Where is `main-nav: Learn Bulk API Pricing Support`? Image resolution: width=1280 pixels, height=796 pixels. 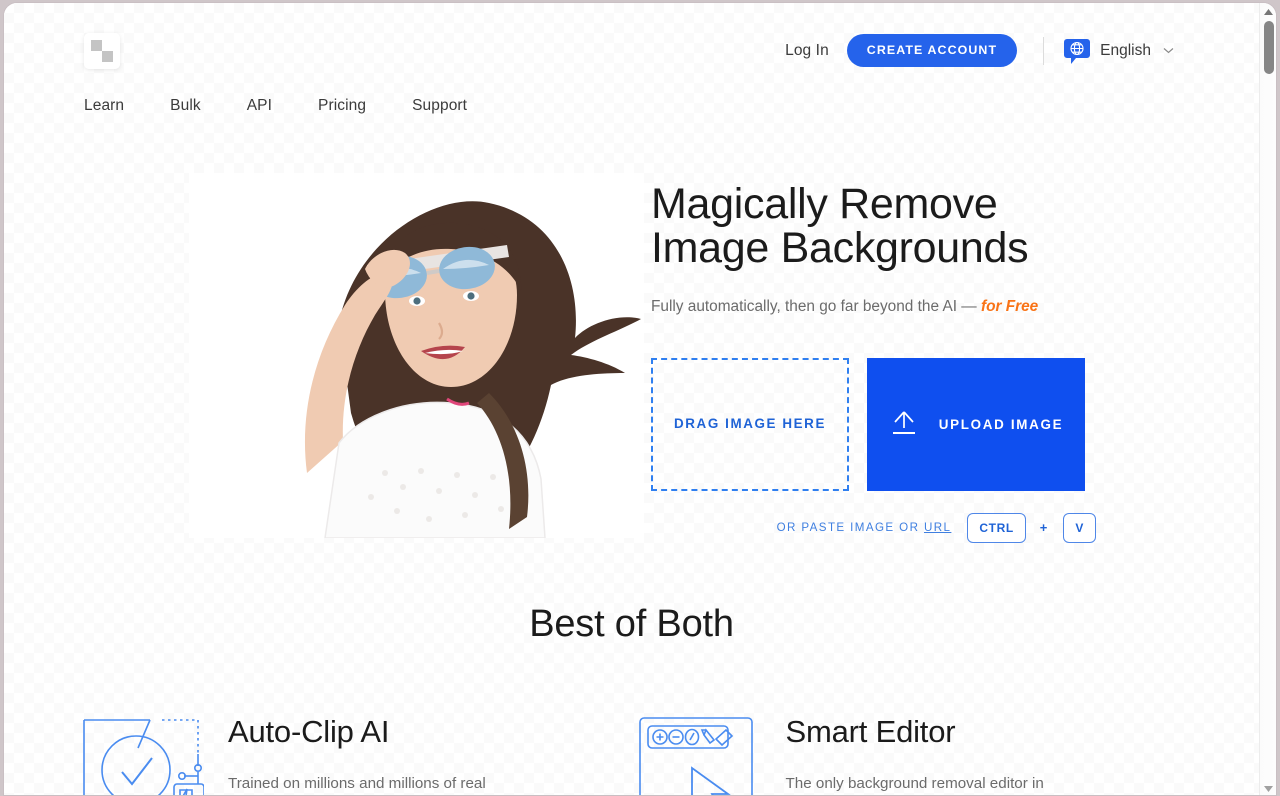 main-nav: Learn Bulk API Pricing Support is located at coordinates (275, 106).